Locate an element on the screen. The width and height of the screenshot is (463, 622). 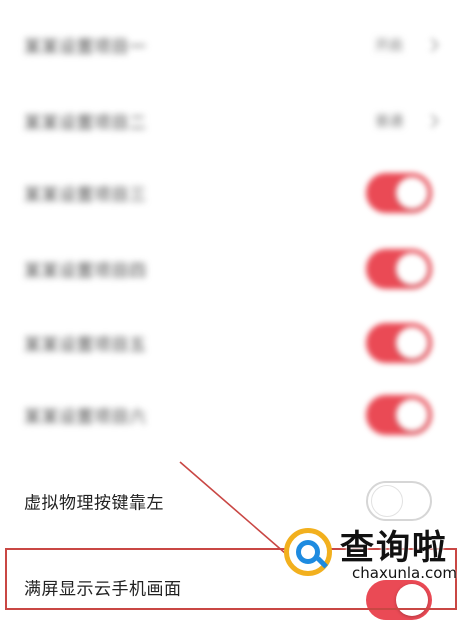
settings-row-4: 某某设置项目四 is located at coordinates (231, 269).